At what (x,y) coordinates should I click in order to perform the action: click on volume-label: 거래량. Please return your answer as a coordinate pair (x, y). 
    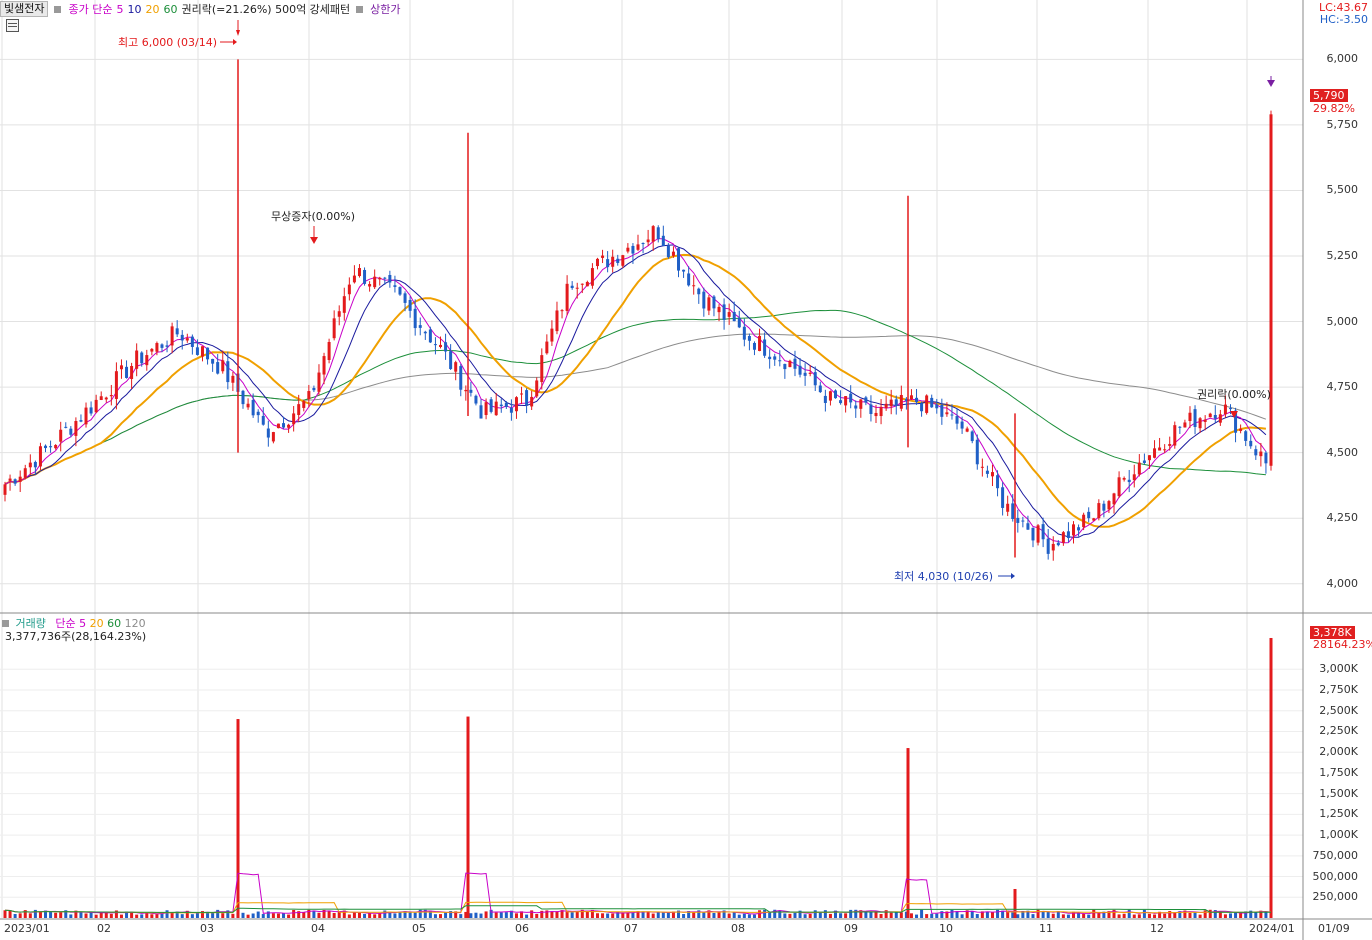
    Looking at the image, I should click on (31, 623).